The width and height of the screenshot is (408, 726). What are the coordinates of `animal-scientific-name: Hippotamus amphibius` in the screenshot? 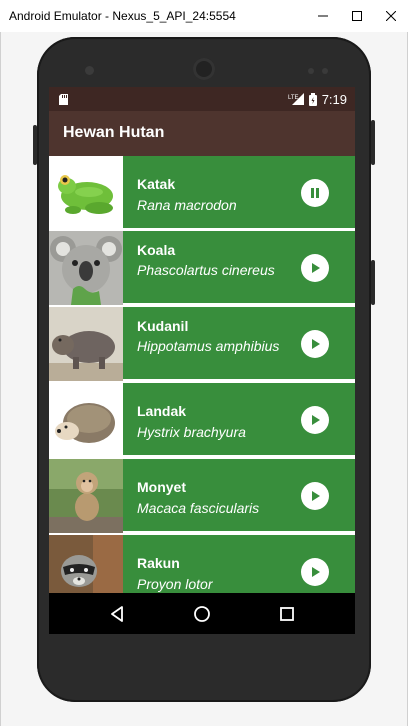 It's located at (208, 346).